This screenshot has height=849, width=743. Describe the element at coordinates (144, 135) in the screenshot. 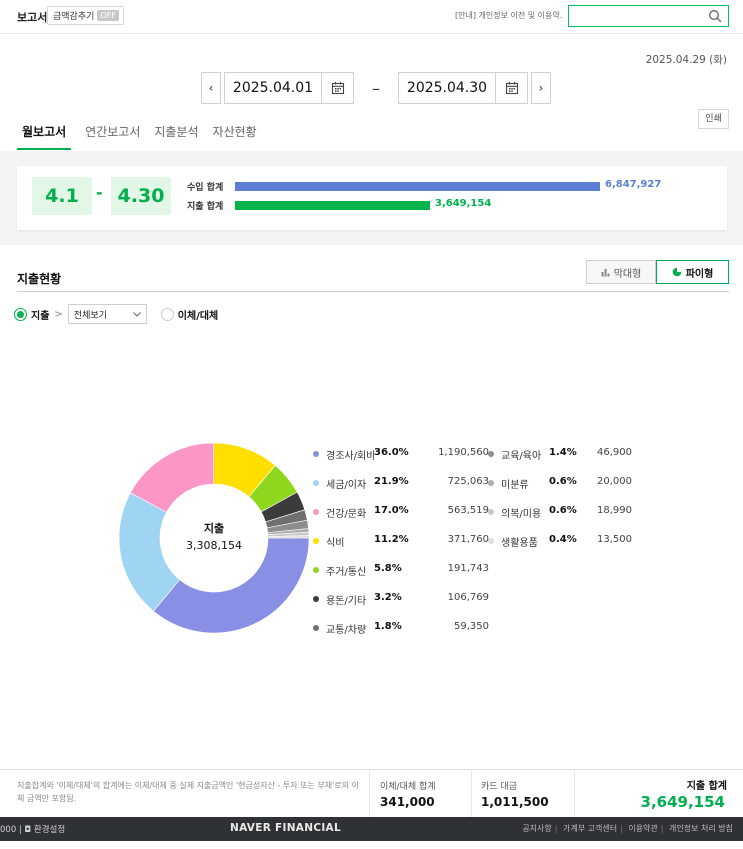

I see `report-tabs: 월보고서 연간보고서 지출분석 자산현황` at that location.